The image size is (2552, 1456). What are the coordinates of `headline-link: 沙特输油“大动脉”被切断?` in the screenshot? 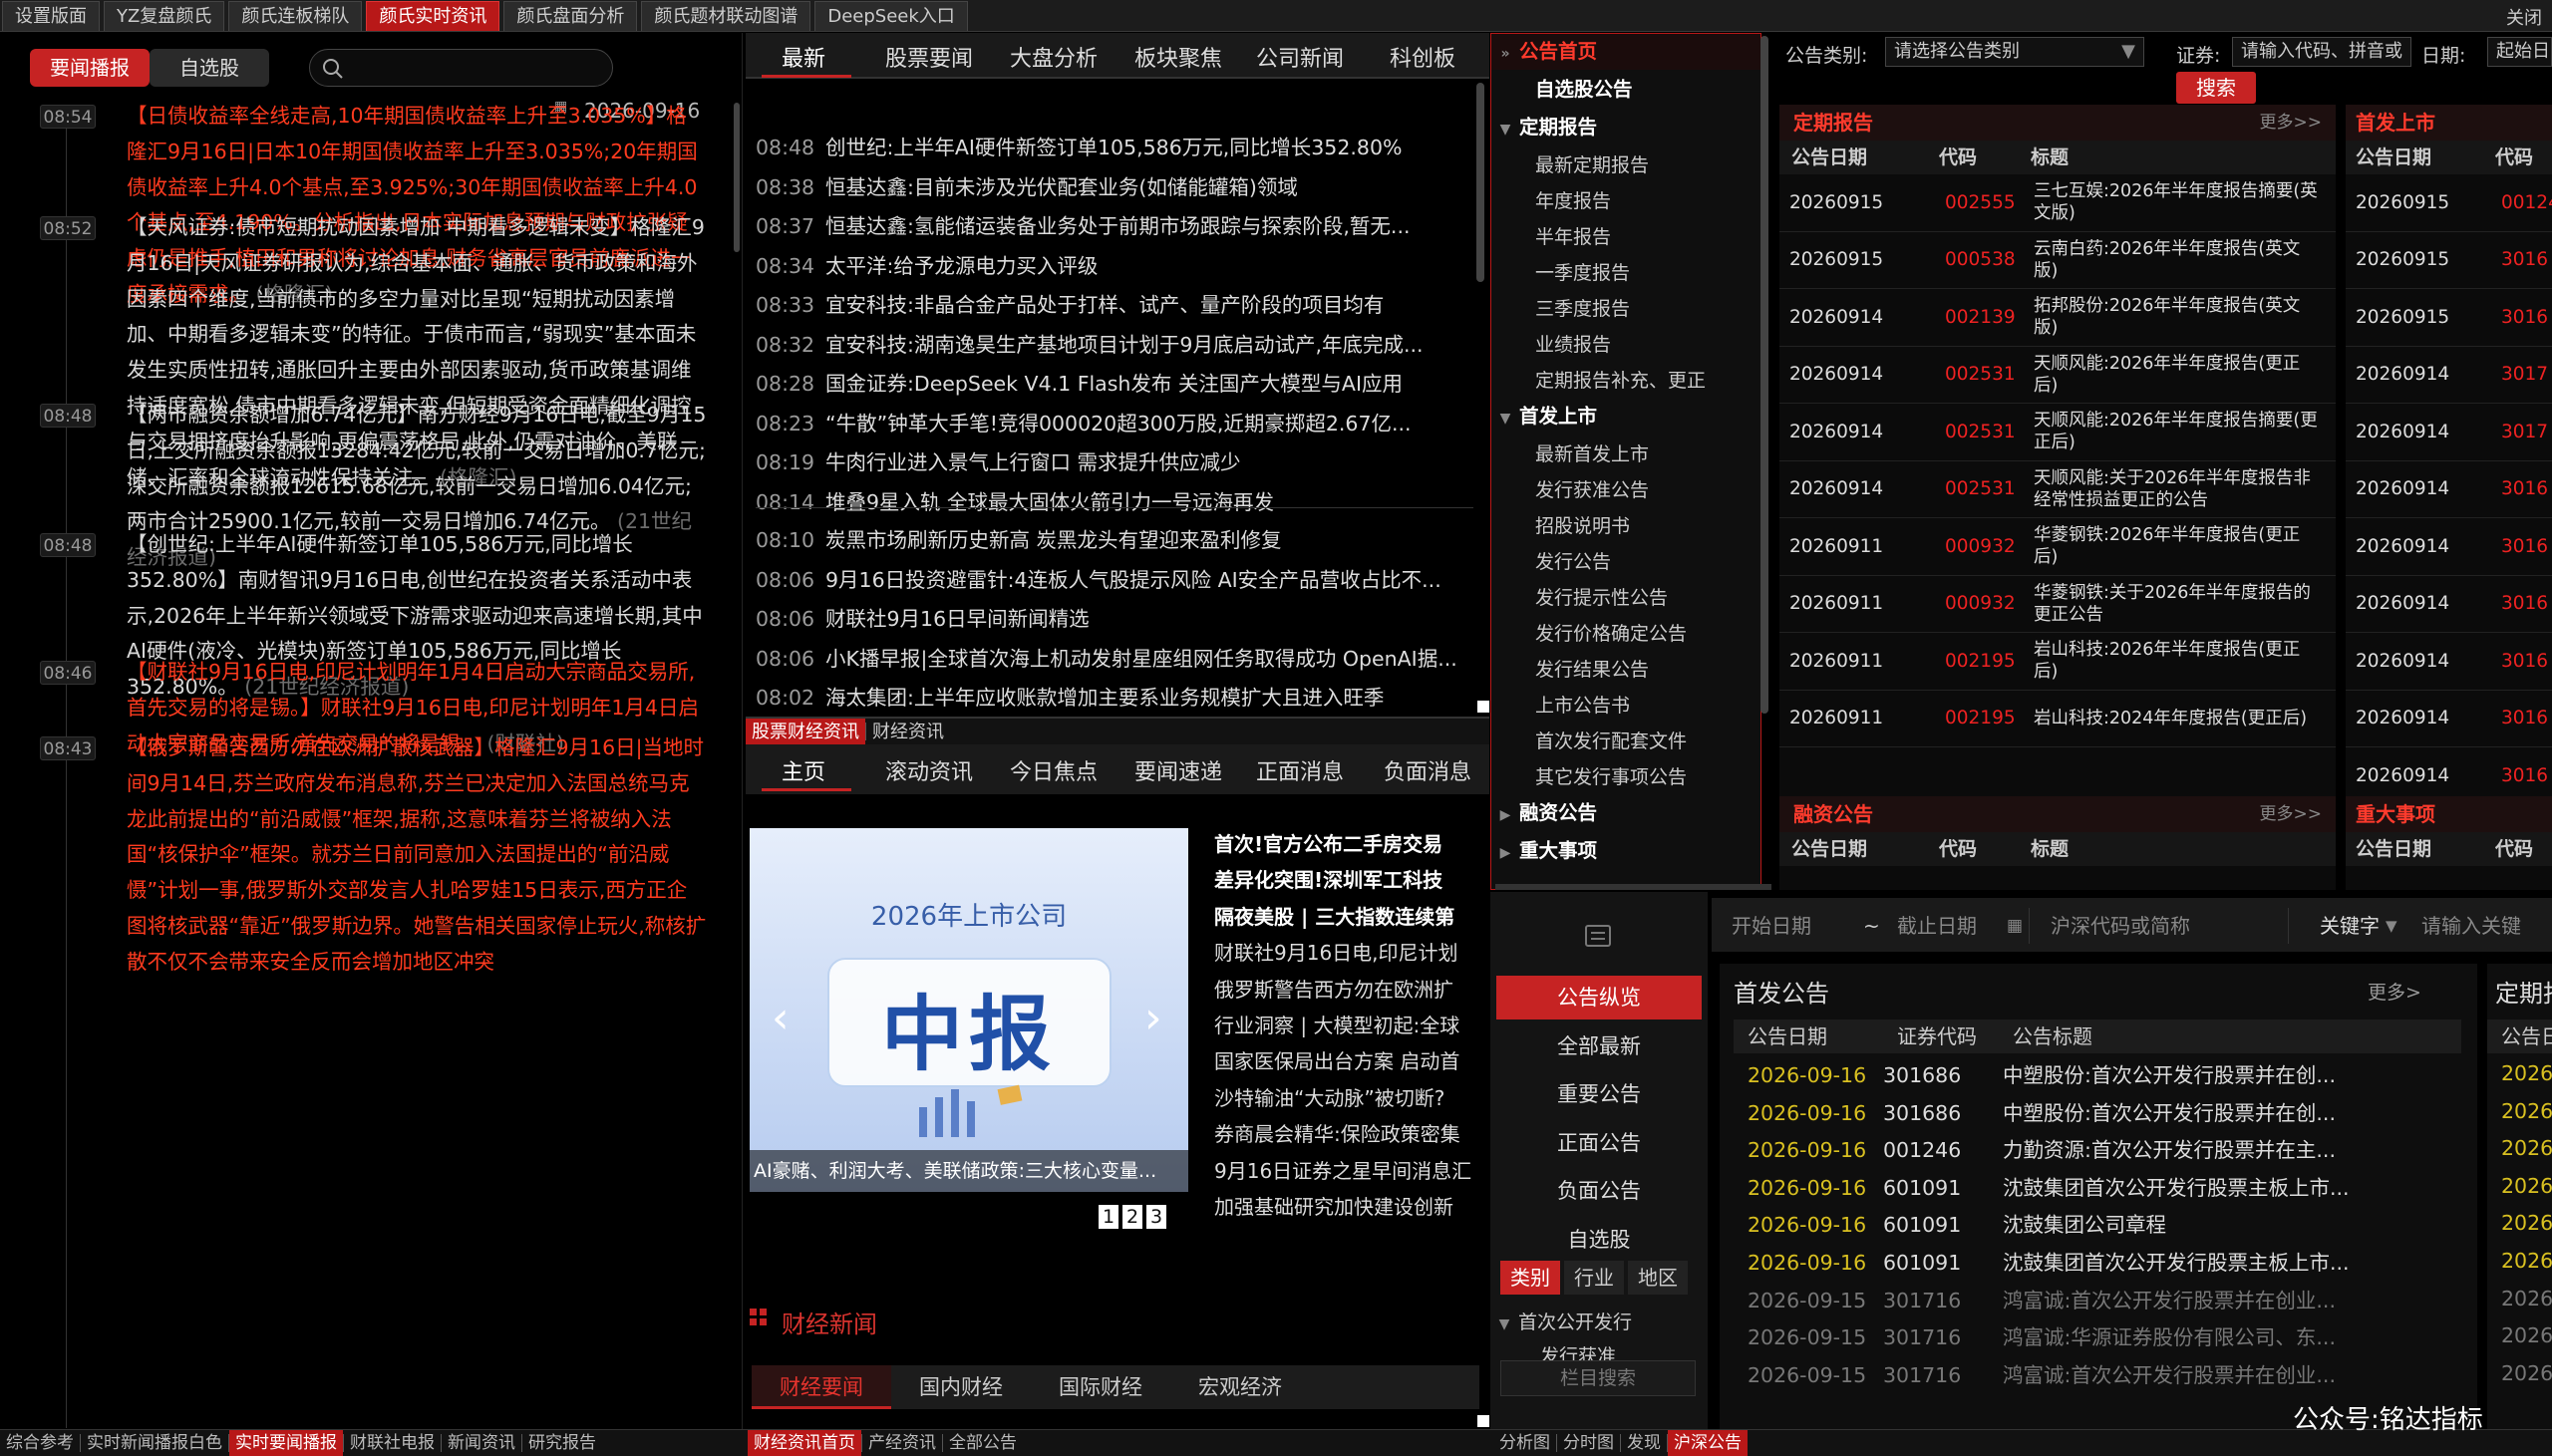 It's located at (1348, 1098).